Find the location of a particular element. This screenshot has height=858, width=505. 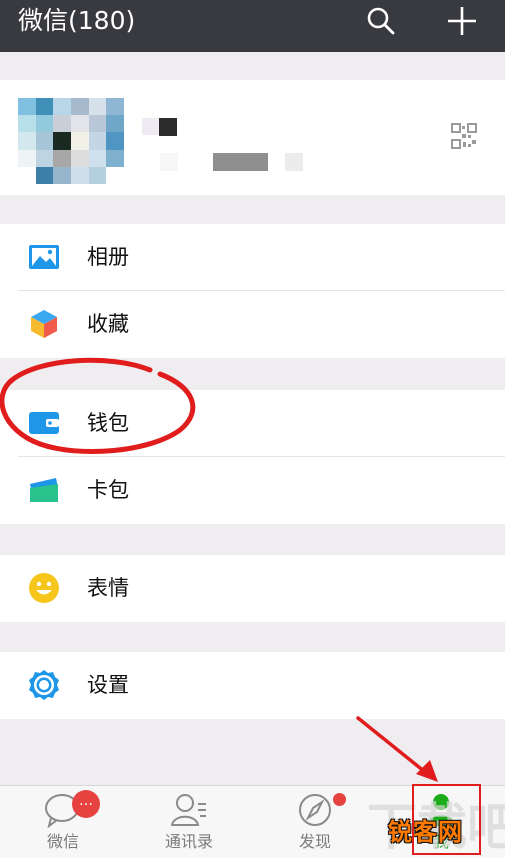

menu-group-settings: 设置 is located at coordinates (252, 685).